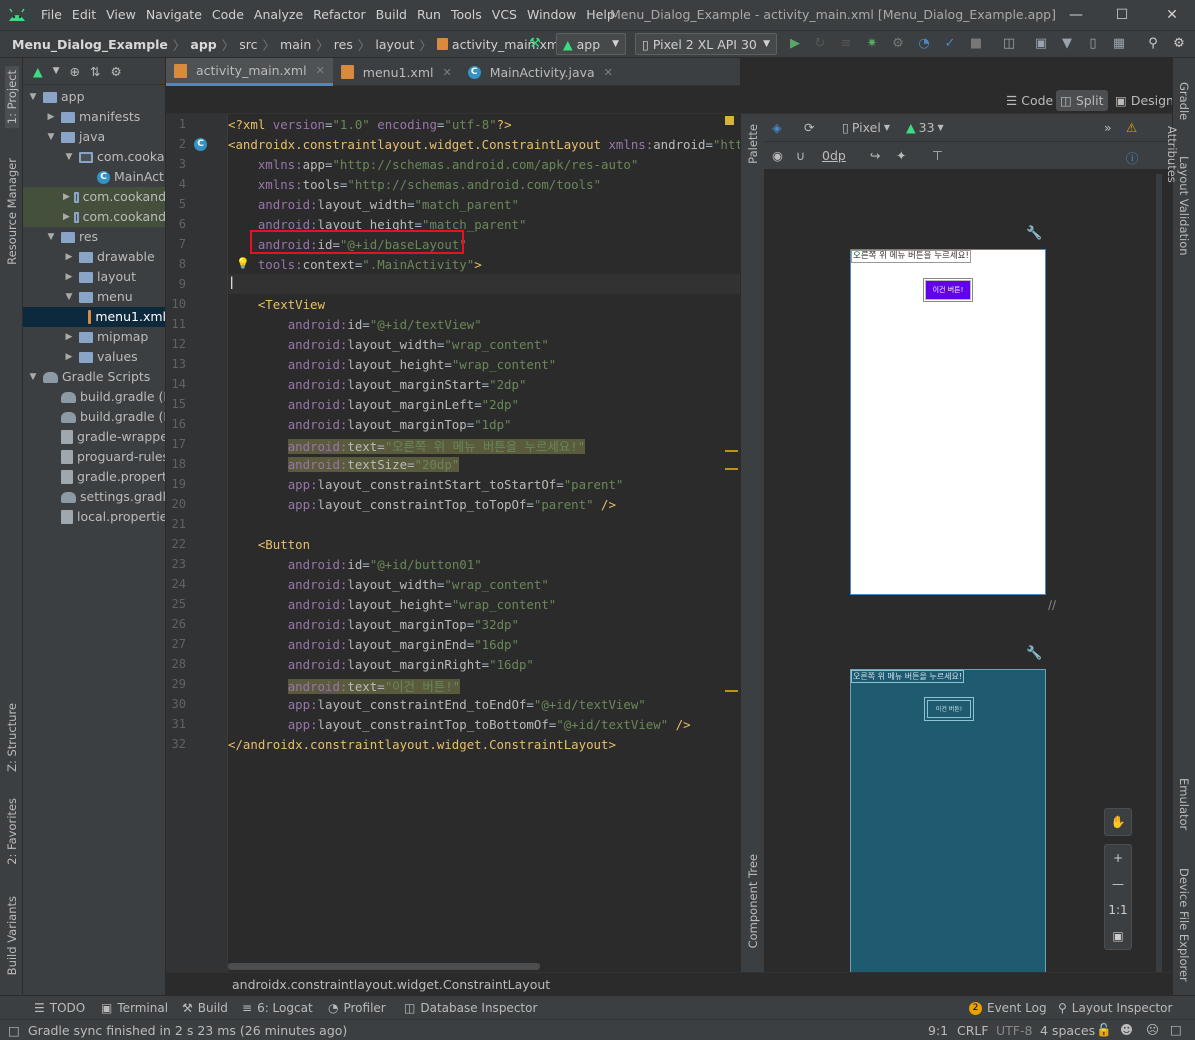 This screenshot has width=1195, height=1040. What do you see at coordinates (106, 337) in the screenshot?
I see `tree-item: ▶ mipmap` at bounding box center [106, 337].